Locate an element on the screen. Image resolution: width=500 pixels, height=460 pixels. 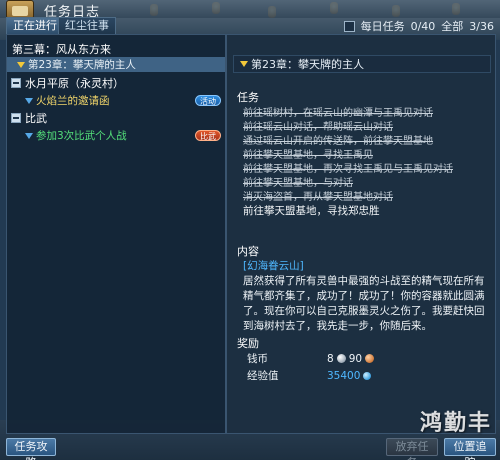
exp-amount: 35400 is located at coordinates (344, 375).